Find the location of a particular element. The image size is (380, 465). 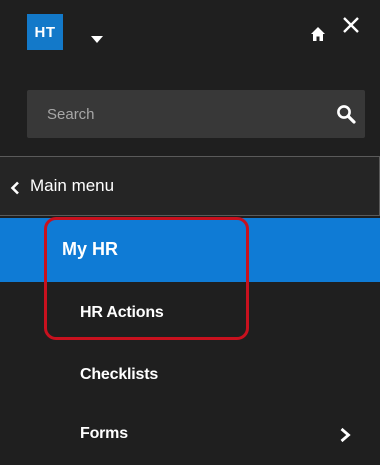

search-box is located at coordinates (196, 114).